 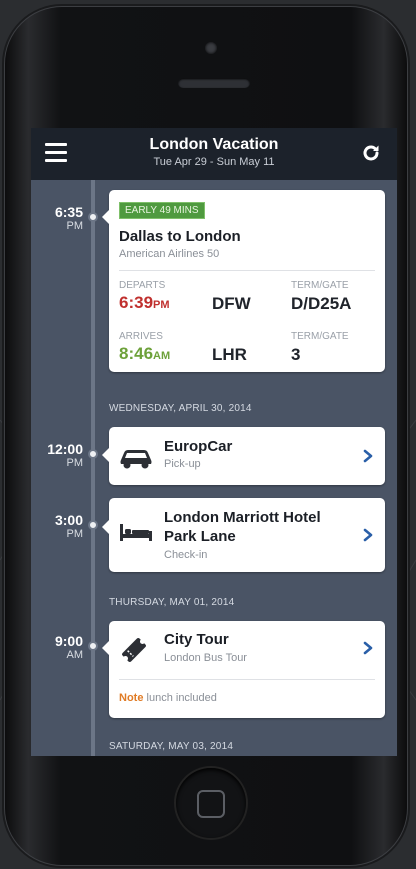 What do you see at coordinates (229, 354) in the screenshot?
I see `arrives-airport: LHR` at bounding box center [229, 354].